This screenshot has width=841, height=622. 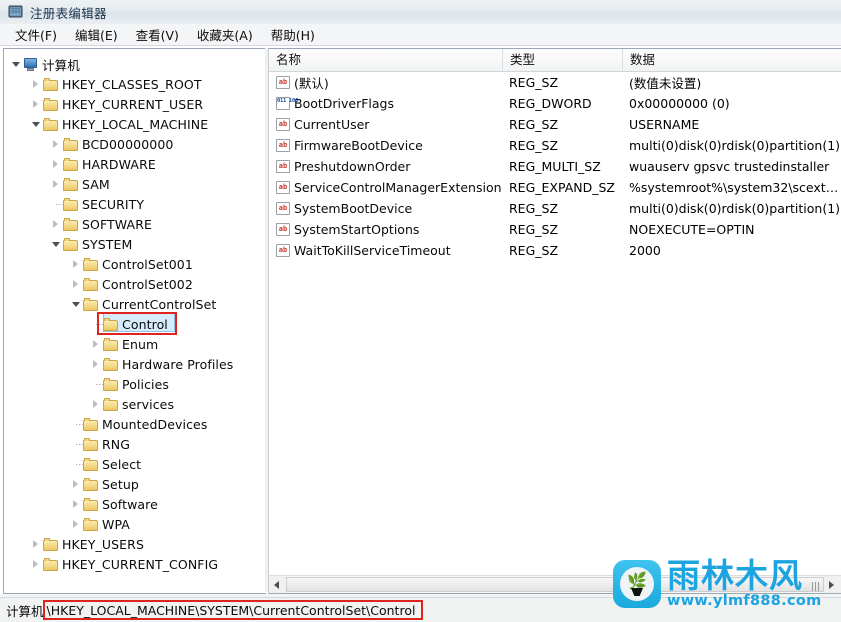 What do you see at coordinates (16, 12) in the screenshot?
I see `registry-editor-icon` at bounding box center [16, 12].